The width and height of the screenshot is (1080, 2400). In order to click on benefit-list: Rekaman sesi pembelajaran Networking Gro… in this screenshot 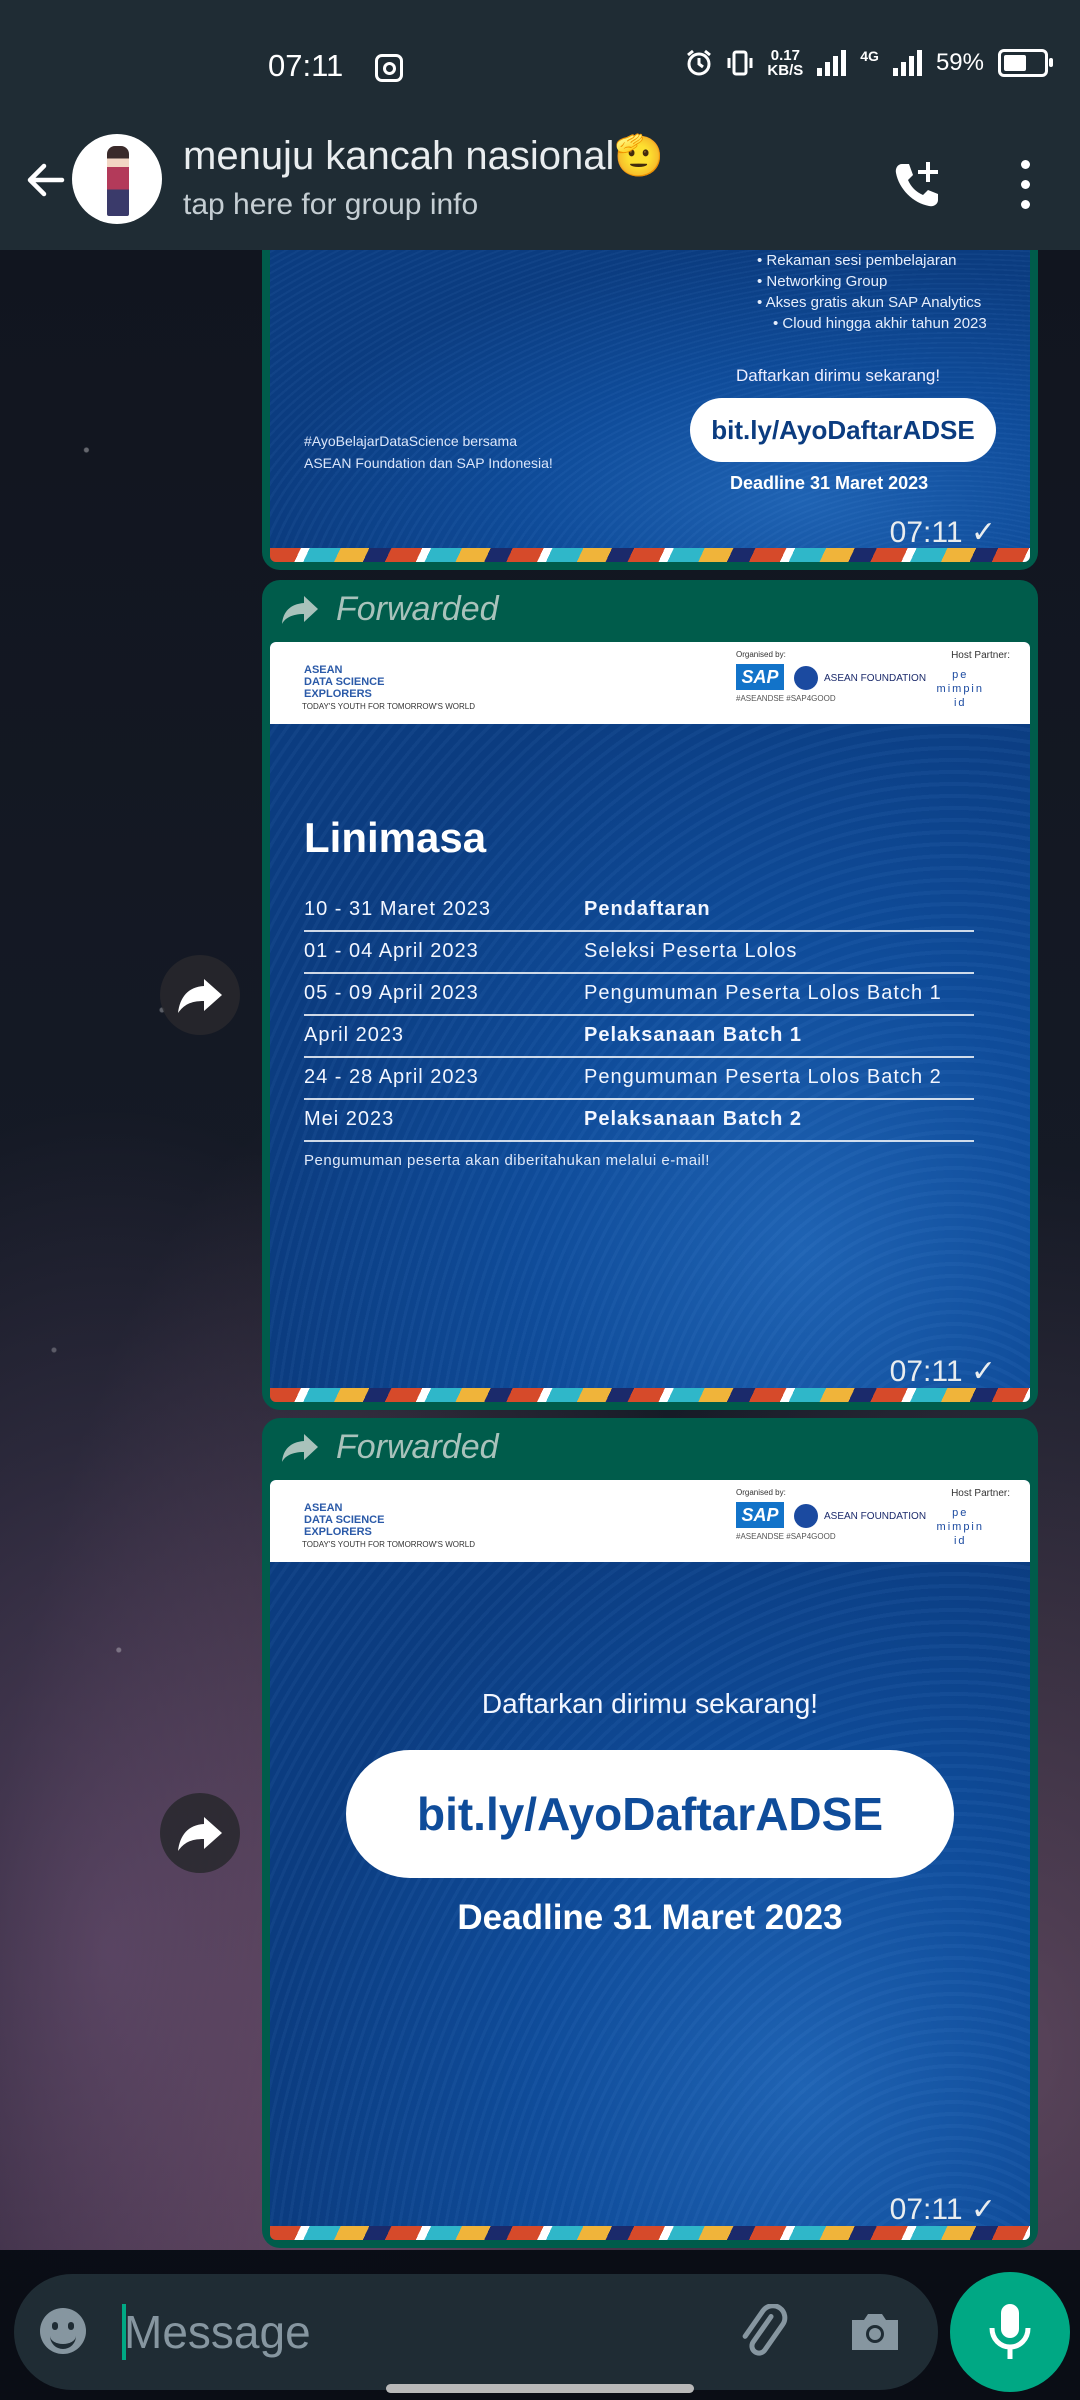, I will do `click(872, 292)`.